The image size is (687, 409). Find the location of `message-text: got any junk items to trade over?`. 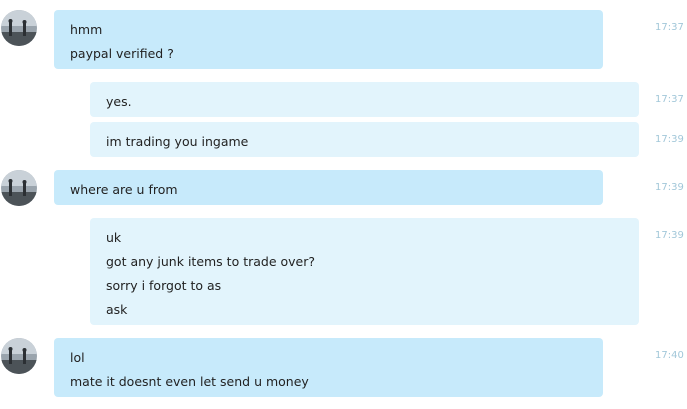

message-text: got any junk items to trade over? is located at coordinates (210, 261).